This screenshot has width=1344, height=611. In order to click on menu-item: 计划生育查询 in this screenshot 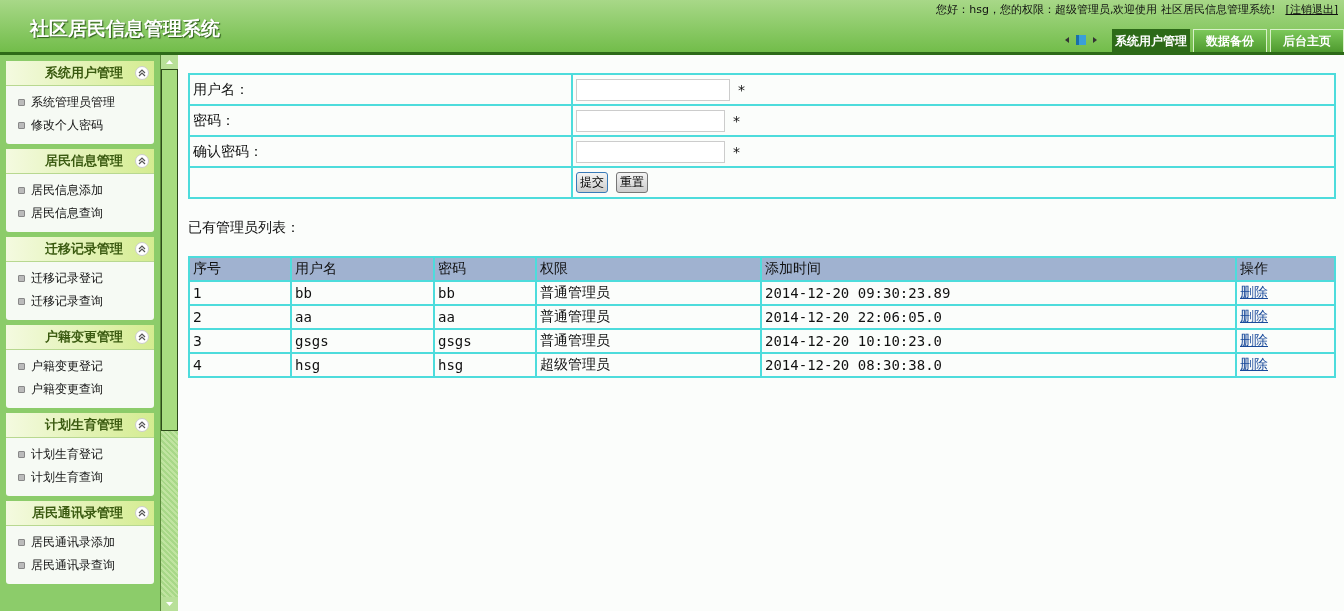, I will do `click(67, 477)`.